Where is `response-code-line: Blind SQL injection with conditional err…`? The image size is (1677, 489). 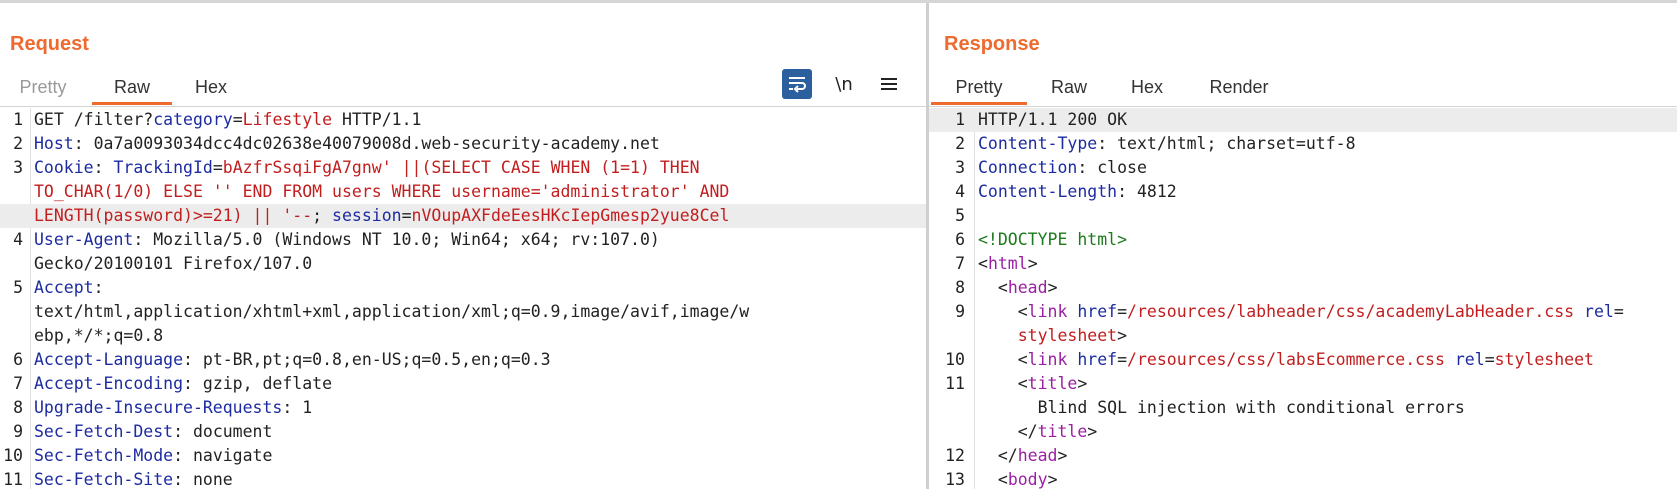
response-code-line: Blind SQL injection with conditional err… is located at coordinates (1303, 408).